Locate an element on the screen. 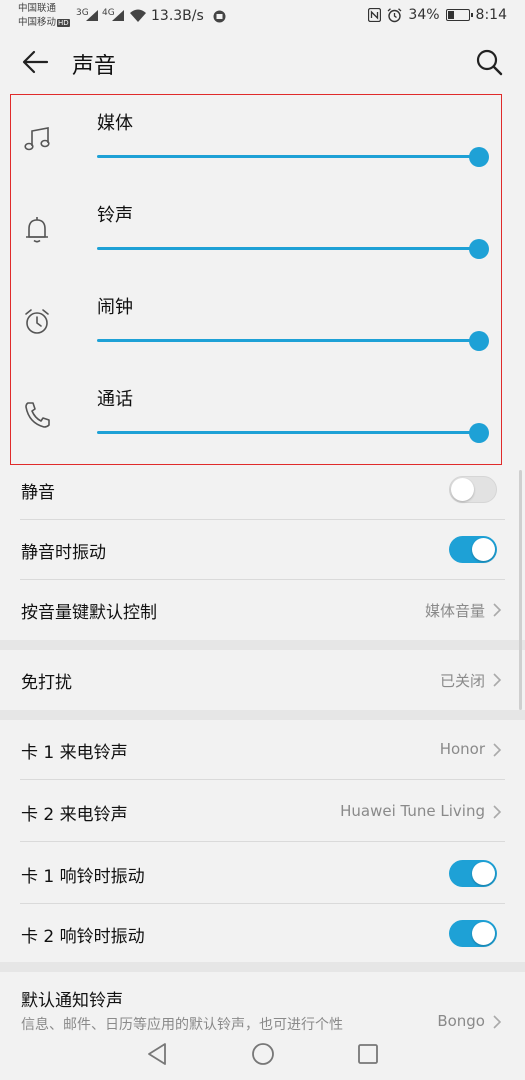  setting-sim2-ringtone: 卡 2 来电铃声 Huawei Tune Living is located at coordinates (262, 812).